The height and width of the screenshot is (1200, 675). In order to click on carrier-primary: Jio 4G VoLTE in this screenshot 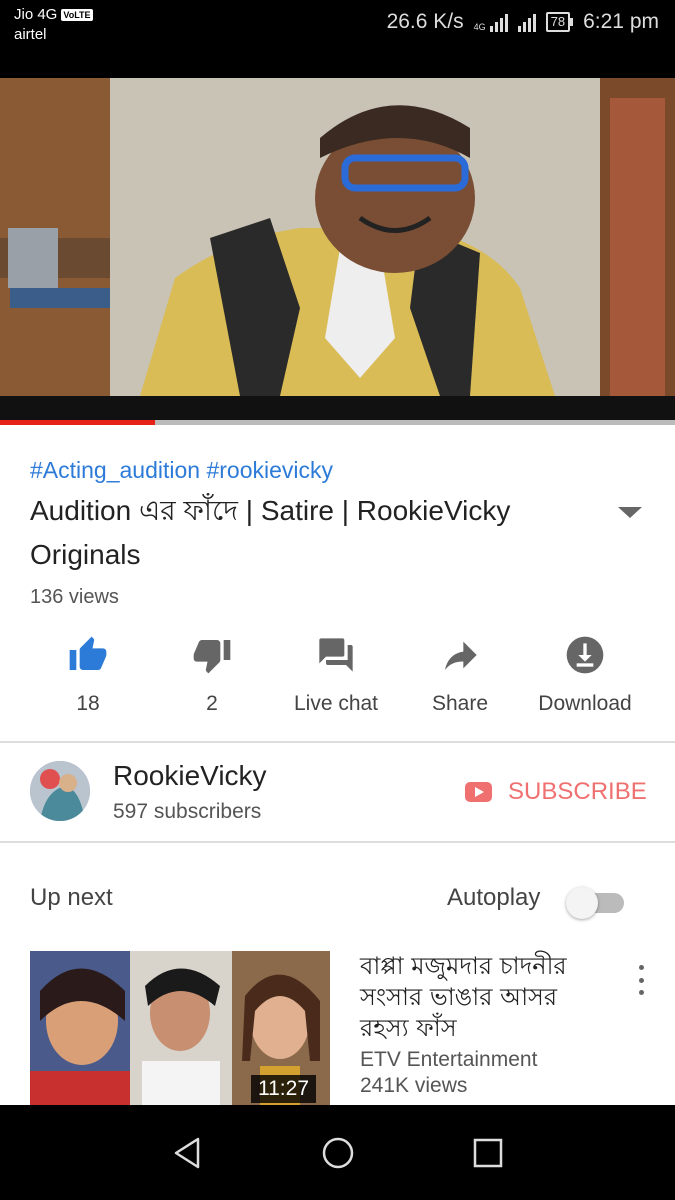, I will do `click(53, 14)`.